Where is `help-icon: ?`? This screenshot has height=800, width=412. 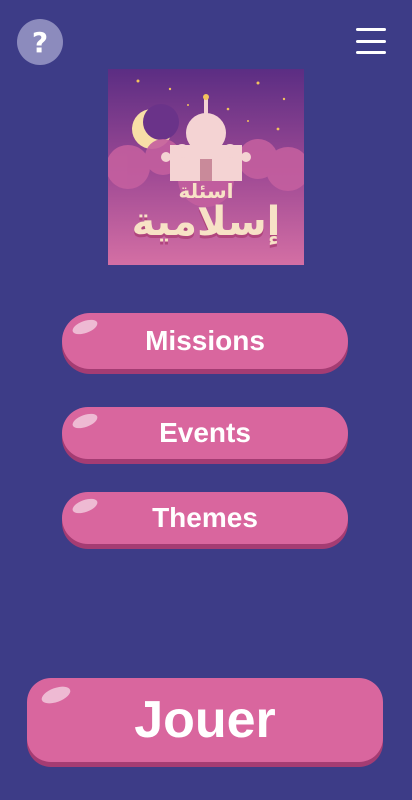
help-icon: ? is located at coordinates (40, 42).